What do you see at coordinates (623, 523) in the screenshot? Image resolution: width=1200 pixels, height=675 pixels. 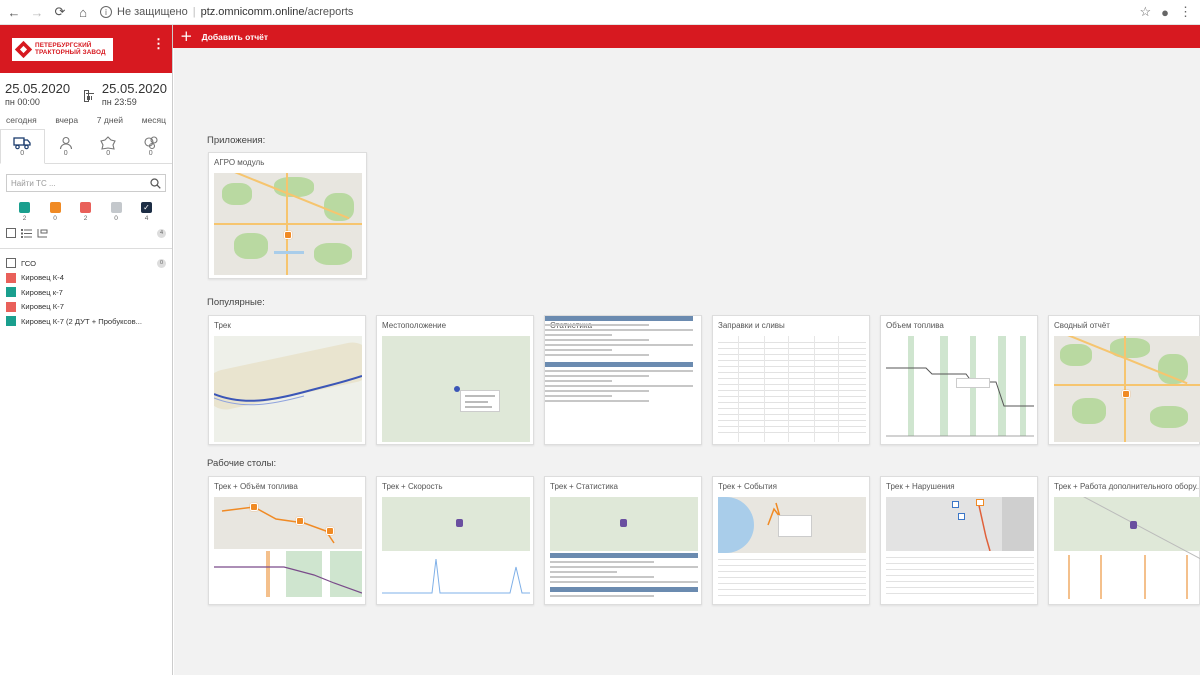 I see `vehicle-marker-icon` at bounding box center [623, 523].